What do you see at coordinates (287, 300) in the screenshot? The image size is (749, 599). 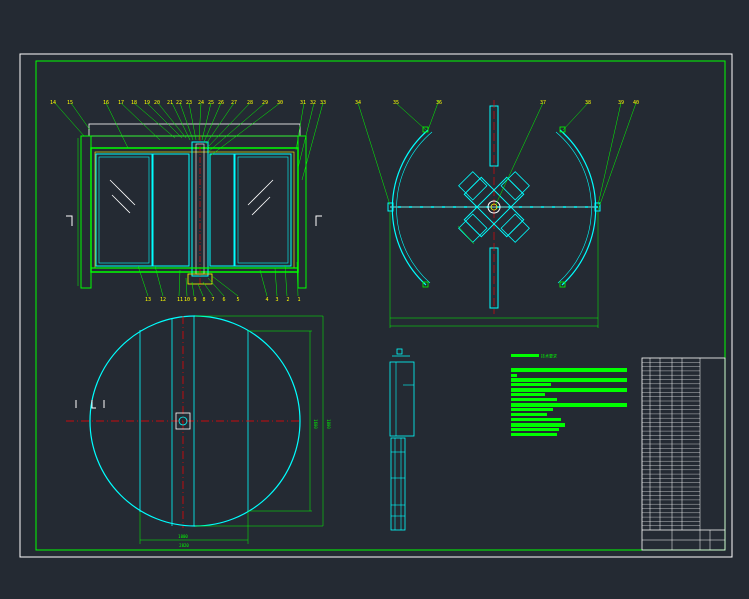 I see `front-bottom-callout: 2` at bounding box center [287, 300].